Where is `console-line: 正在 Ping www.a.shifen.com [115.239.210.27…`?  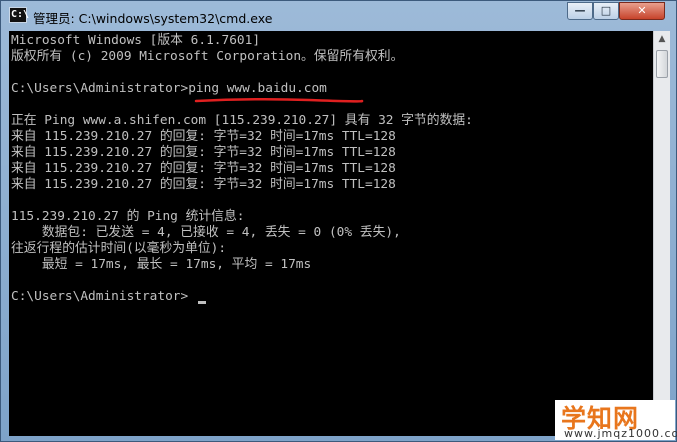
console-line: 正在 Ping www.a.shifen.com [115.239.210.27… is located at coordinates (242, 120).